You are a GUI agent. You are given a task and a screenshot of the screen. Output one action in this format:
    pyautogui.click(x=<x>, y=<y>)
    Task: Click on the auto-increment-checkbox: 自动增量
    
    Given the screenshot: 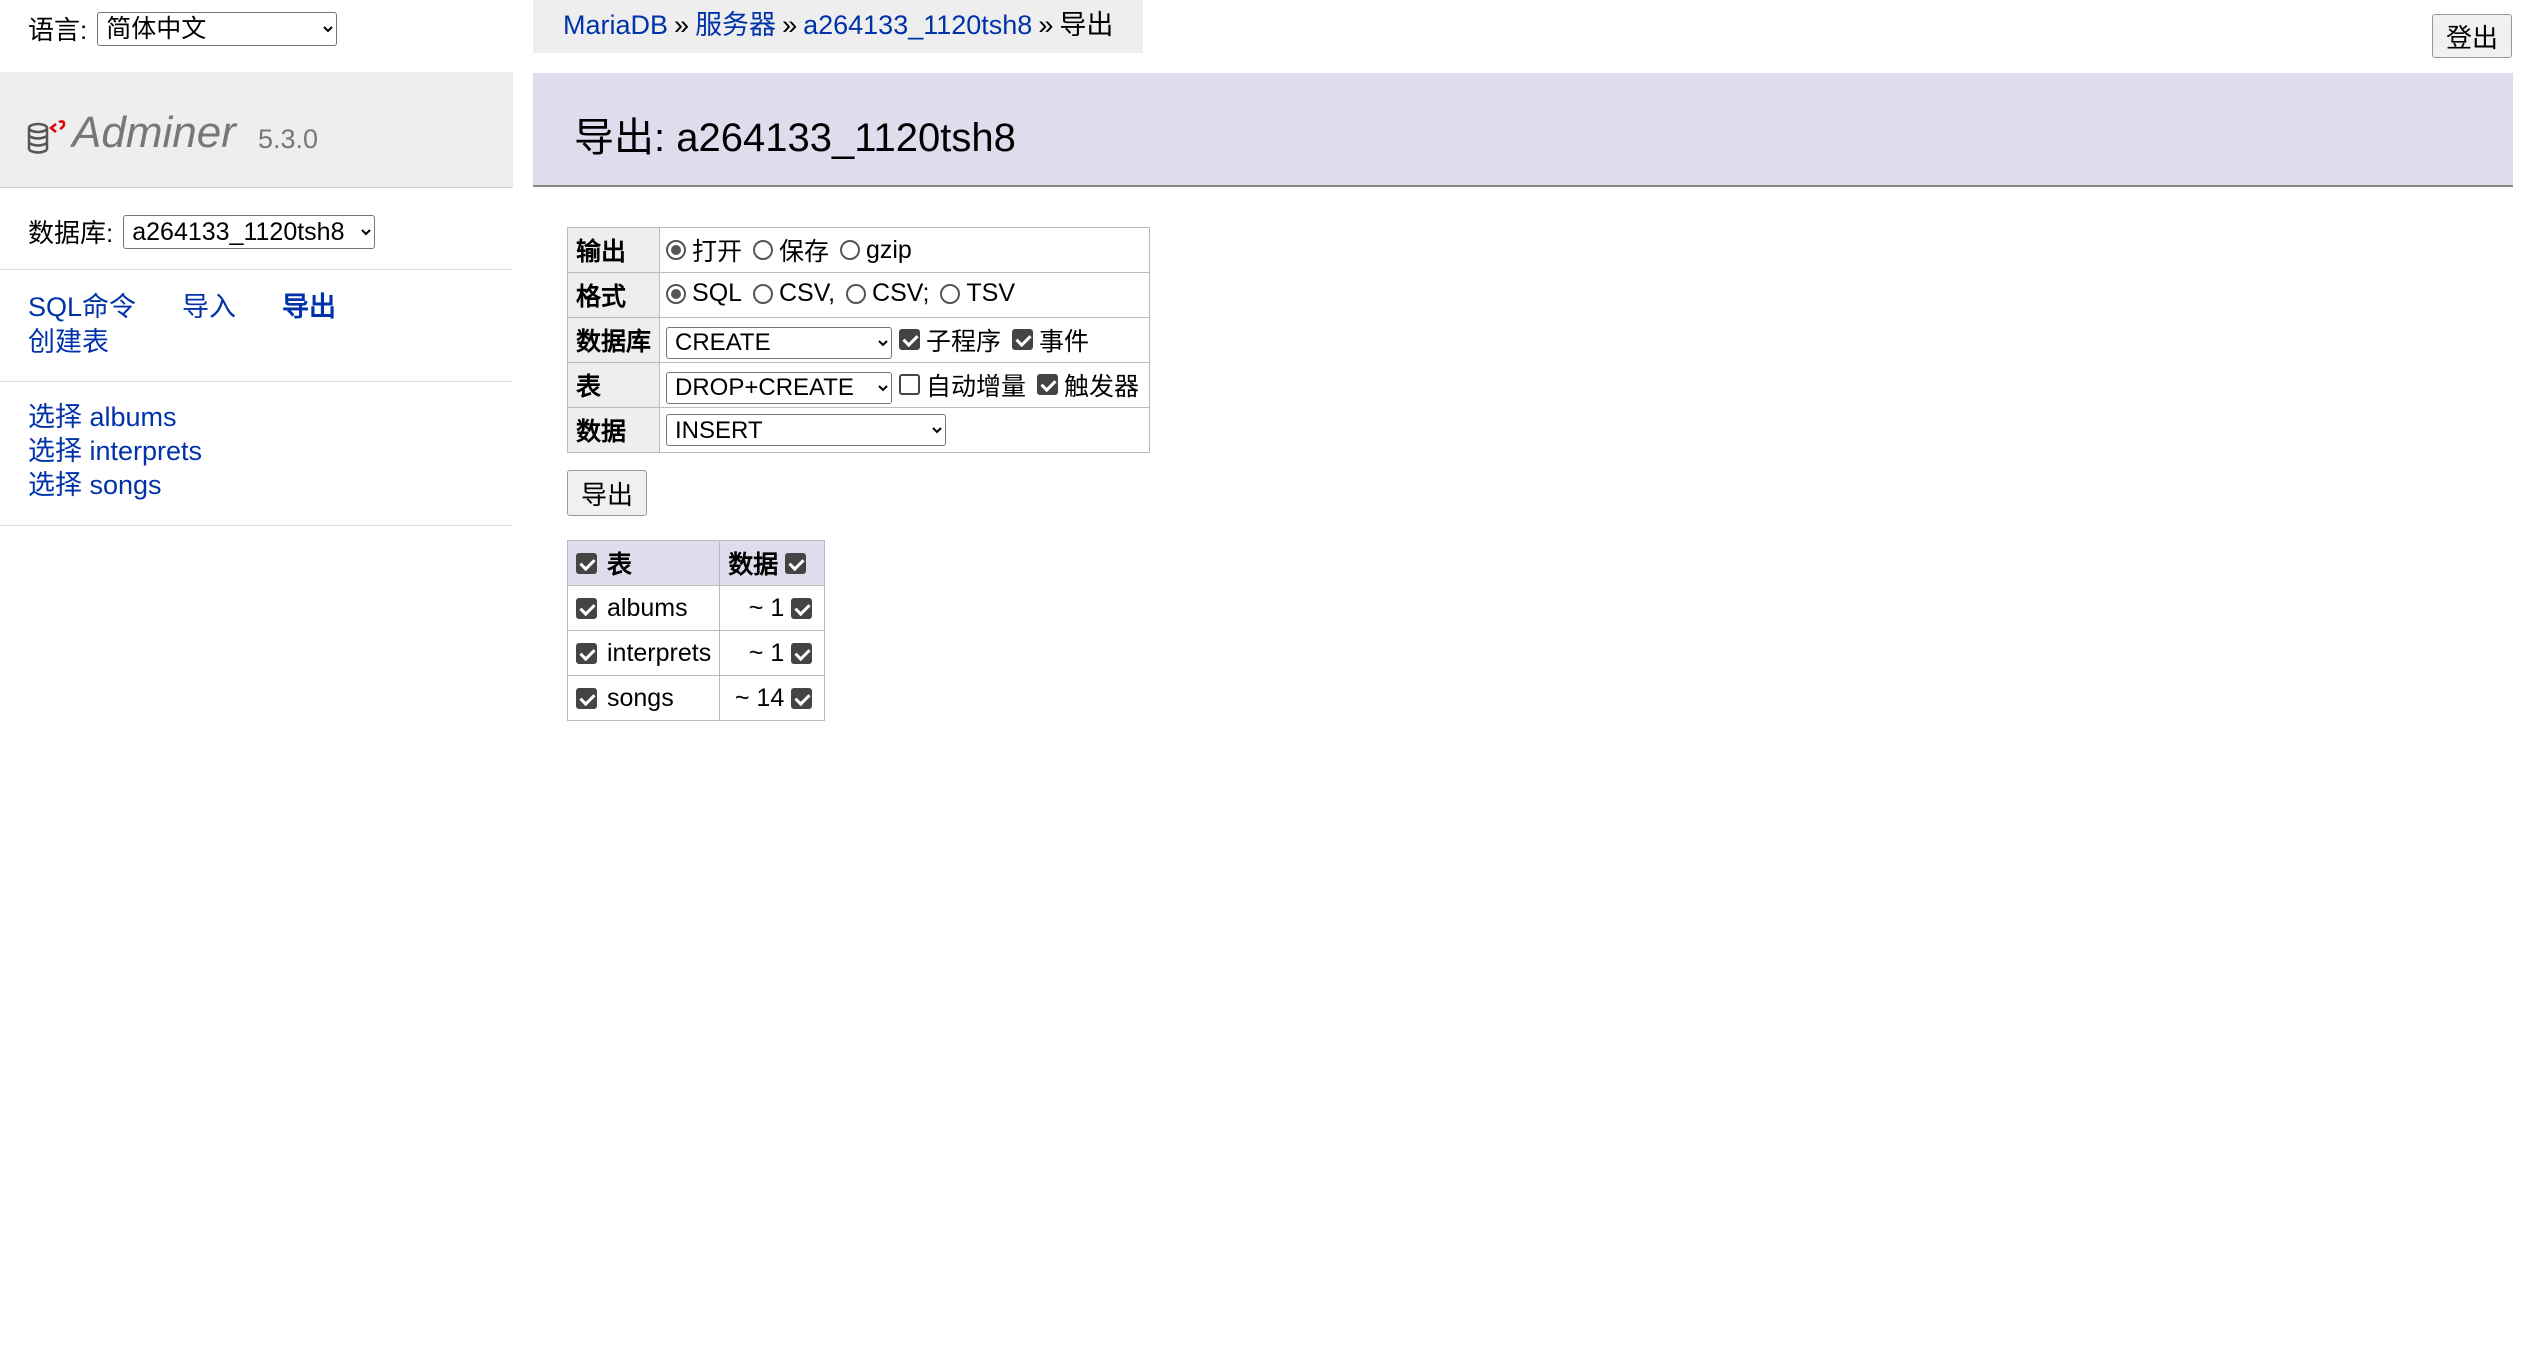 What is the action you would take?
    pyautogui.click(x=962, y=385)
    